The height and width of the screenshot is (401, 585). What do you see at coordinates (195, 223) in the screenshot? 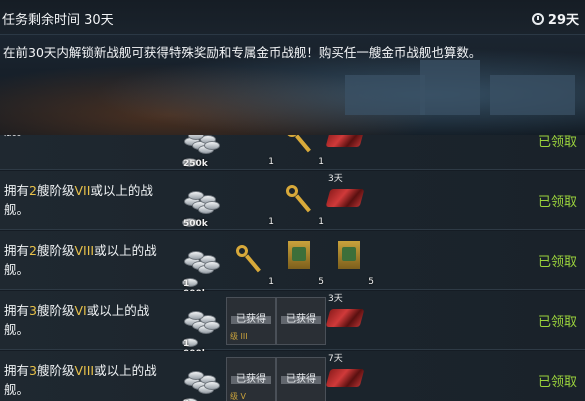
I see `reward-quantity: 500k` at bounding box center [195, 223].